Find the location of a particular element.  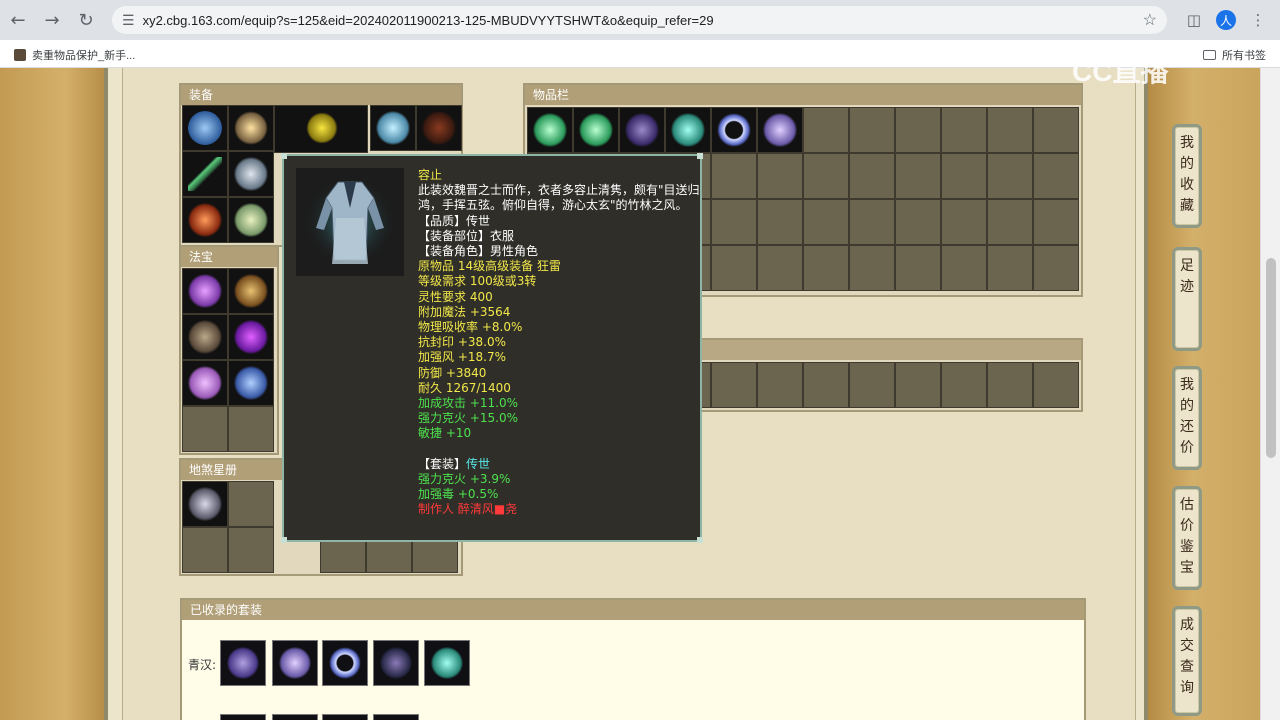

set-armor-icon is located at coordinates (243, 663).